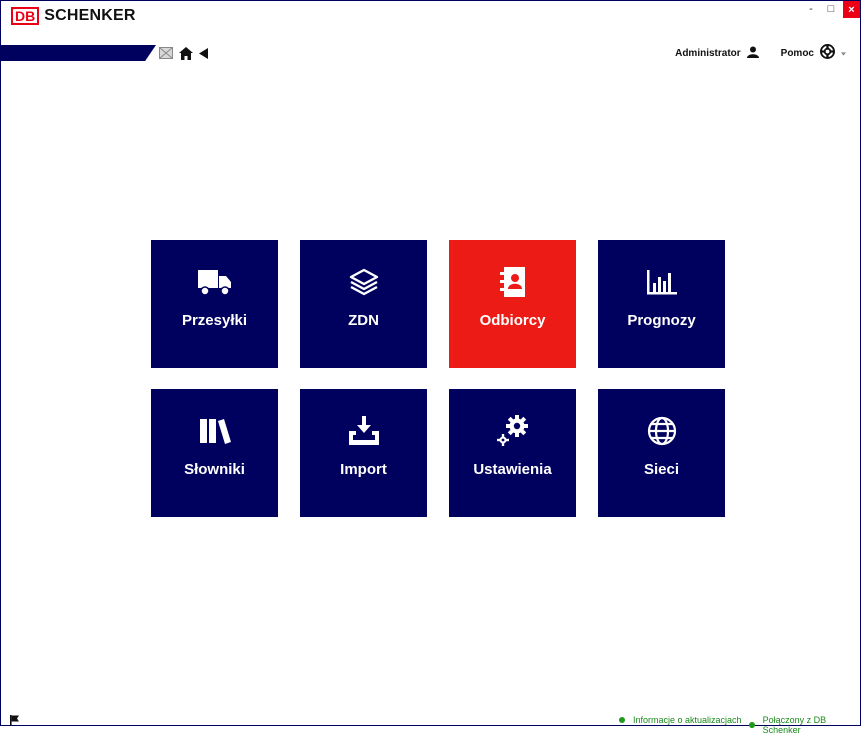 This screenshot has width=861, height=735. Describe the element at coordinates (203, 53) in the screenshot. I see `back-arrow-icon` at that location.